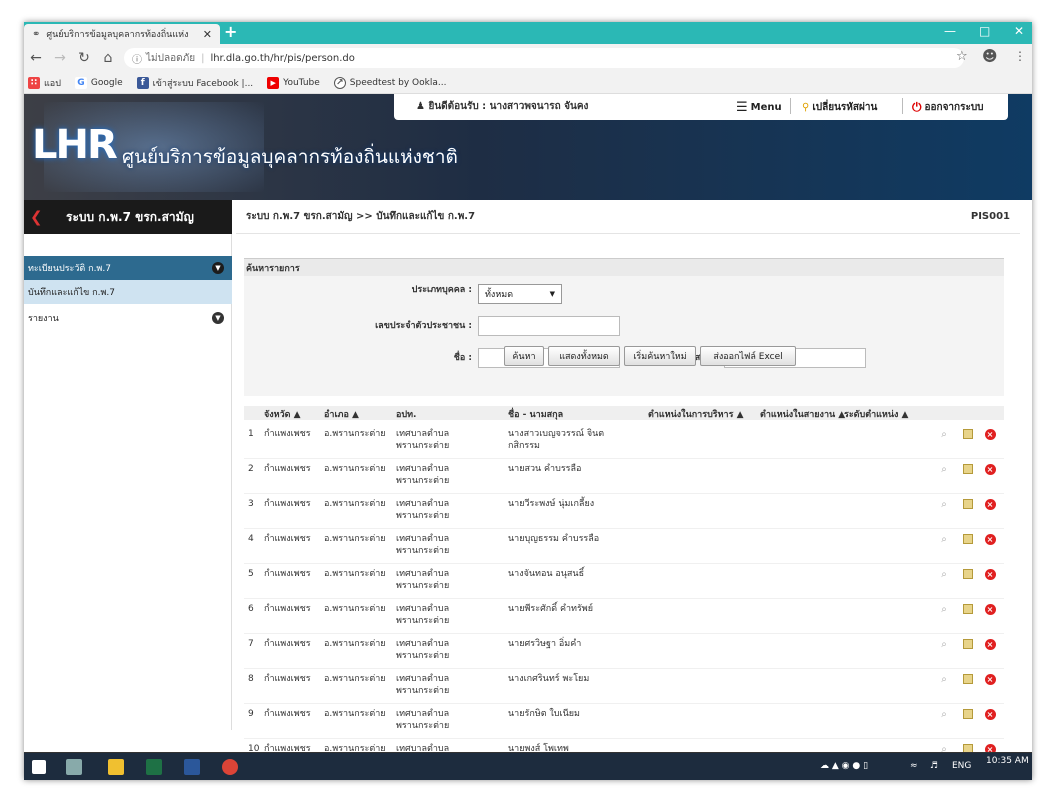 This screenshot has height=791, width=1043. I want to click on windows-start-icon, so click(39, 767).